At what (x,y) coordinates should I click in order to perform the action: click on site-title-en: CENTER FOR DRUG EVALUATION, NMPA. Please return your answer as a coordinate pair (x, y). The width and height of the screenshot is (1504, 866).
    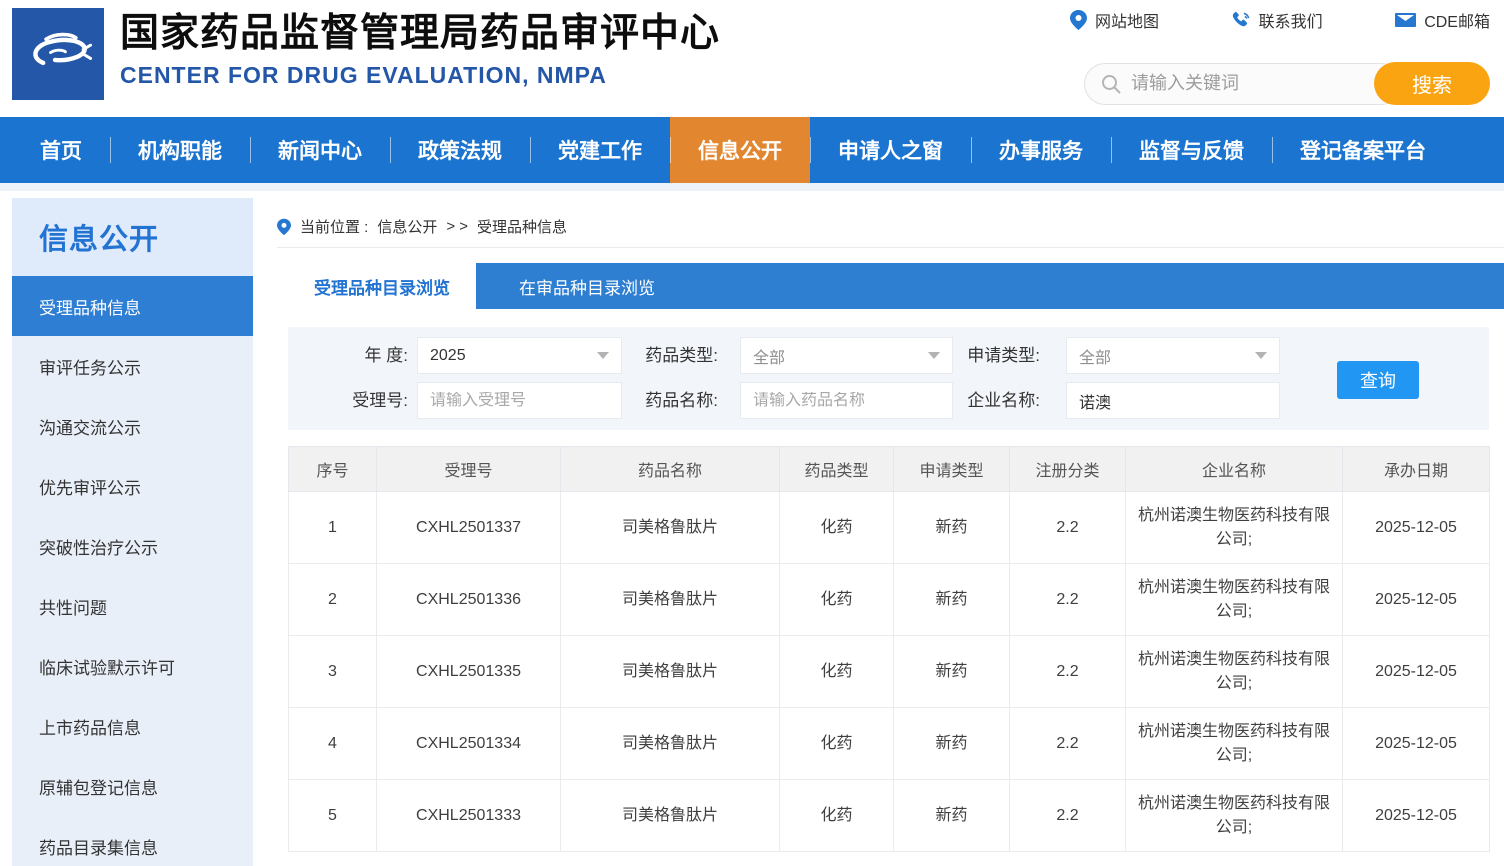
    Looking at the image, I should click on (363, 75).